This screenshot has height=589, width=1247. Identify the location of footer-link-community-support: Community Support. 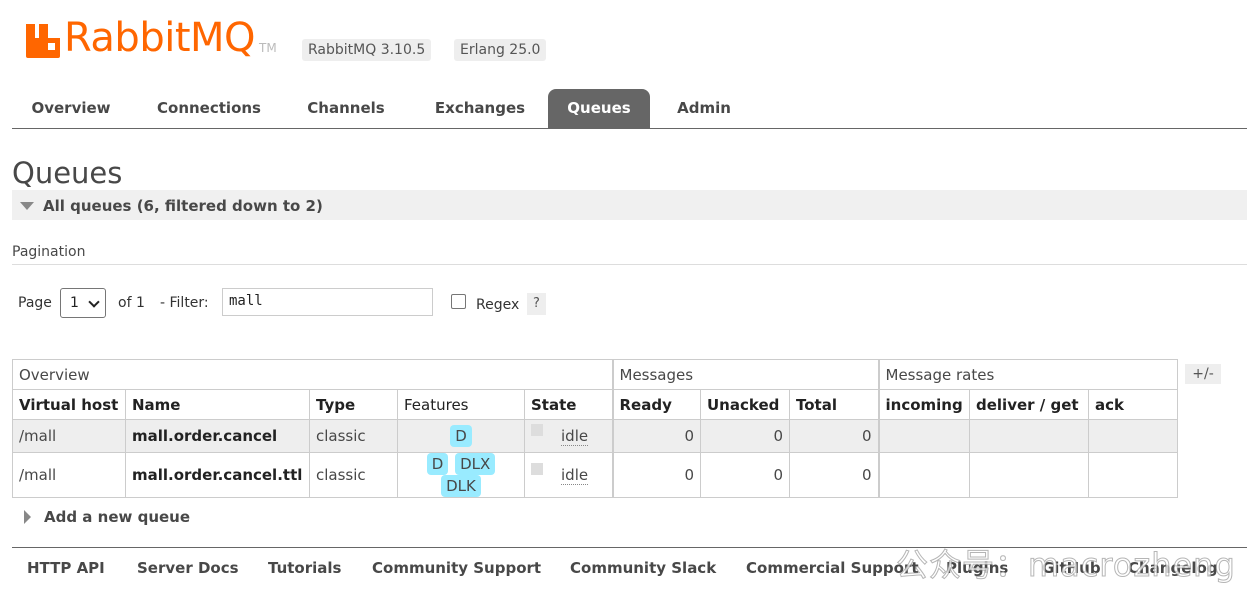
(456, 568).